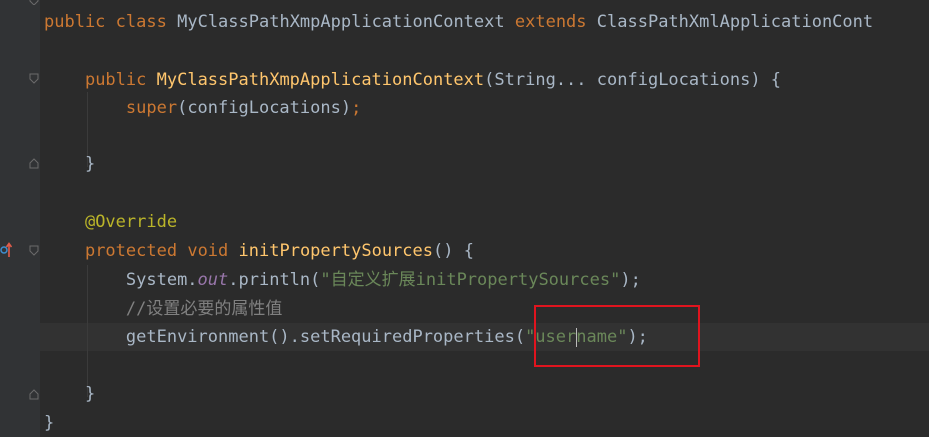 Image resolution: width=929 pixels, height=437 pixels. What do you see at coordinates (525, 80) in the screenshot?
I see `param-type: String` at bounding box center [525, 80].